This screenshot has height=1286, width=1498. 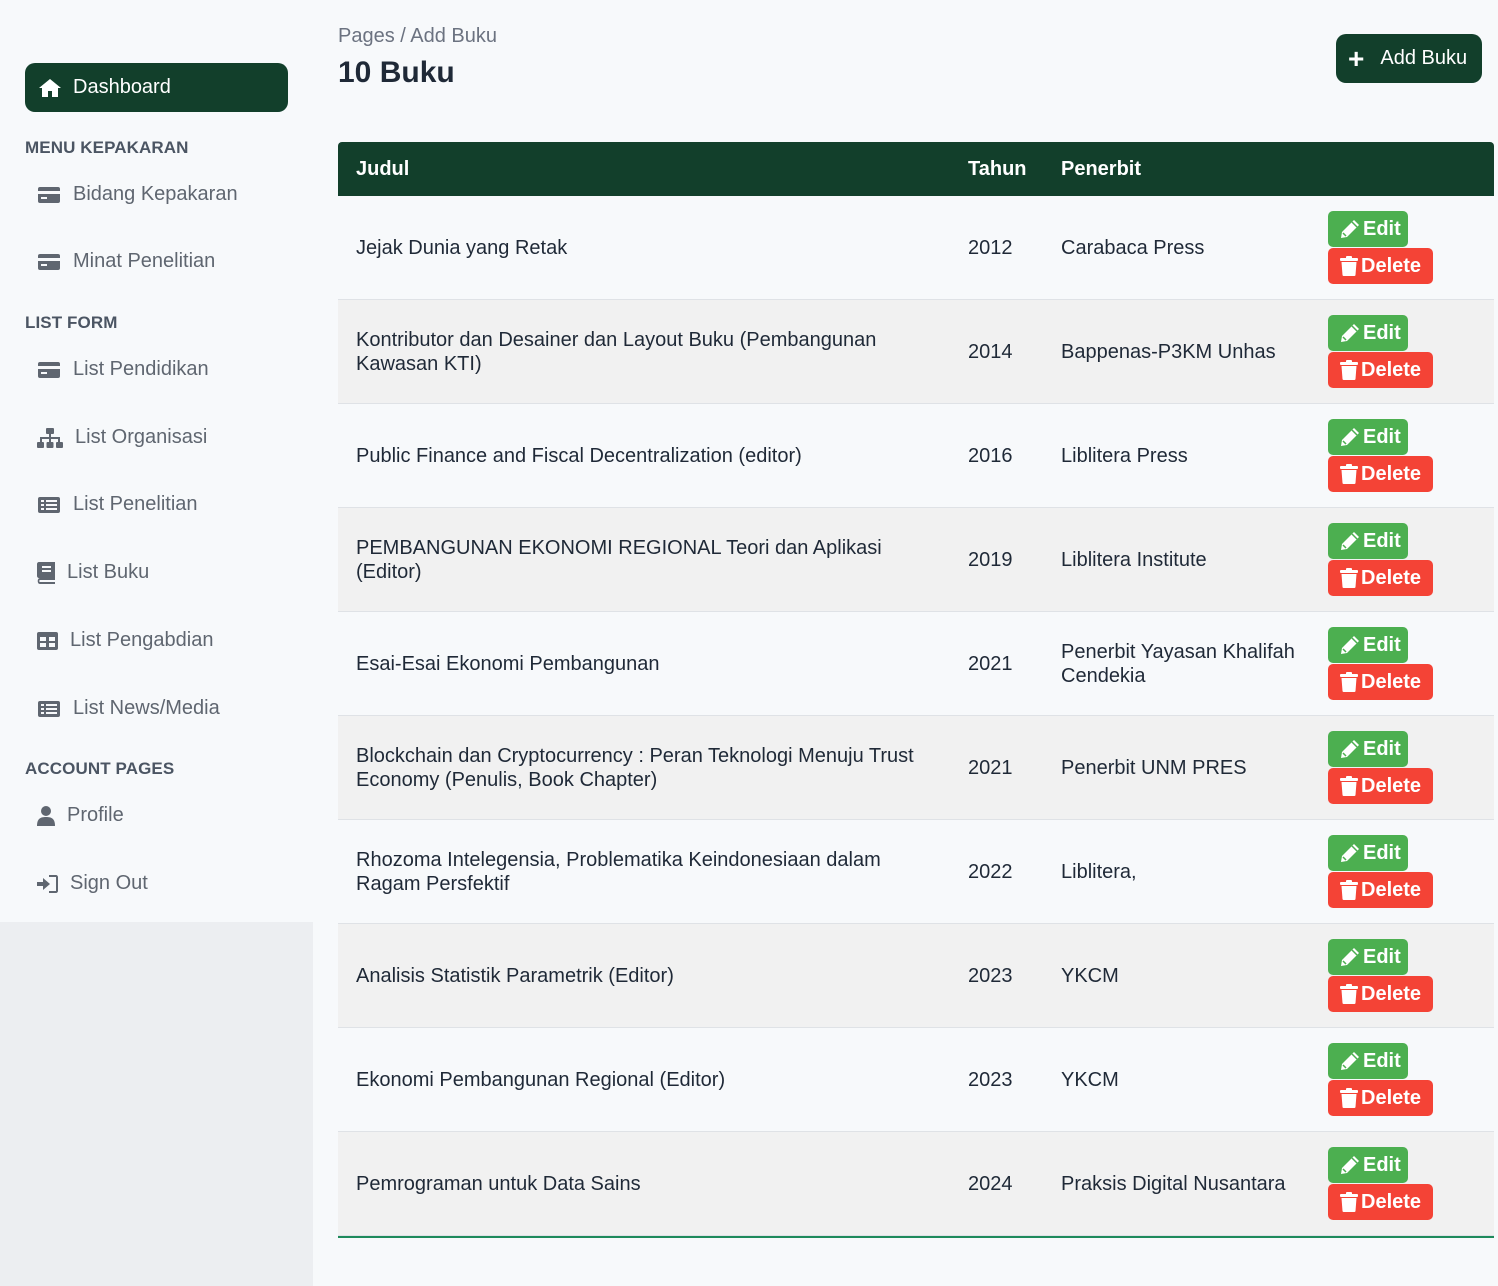 I want to click on list-alt-icon, so click(x=49, y=505).